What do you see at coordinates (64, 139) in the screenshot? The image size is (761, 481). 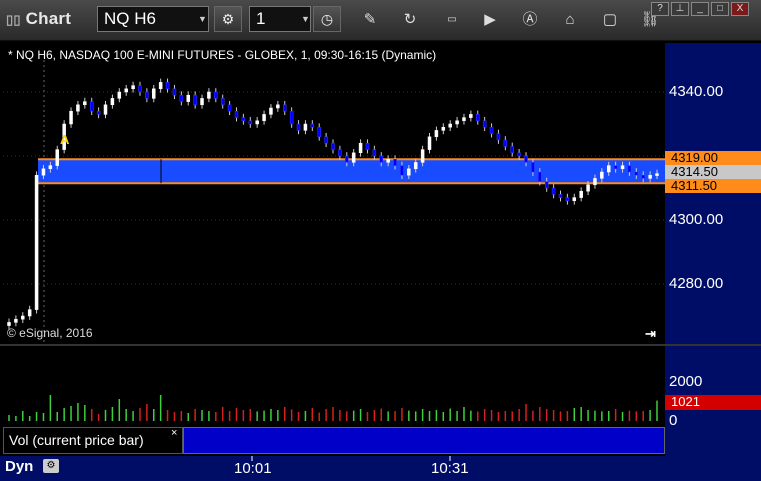 I see `marker-a: A` at bounding box center [64, 139].